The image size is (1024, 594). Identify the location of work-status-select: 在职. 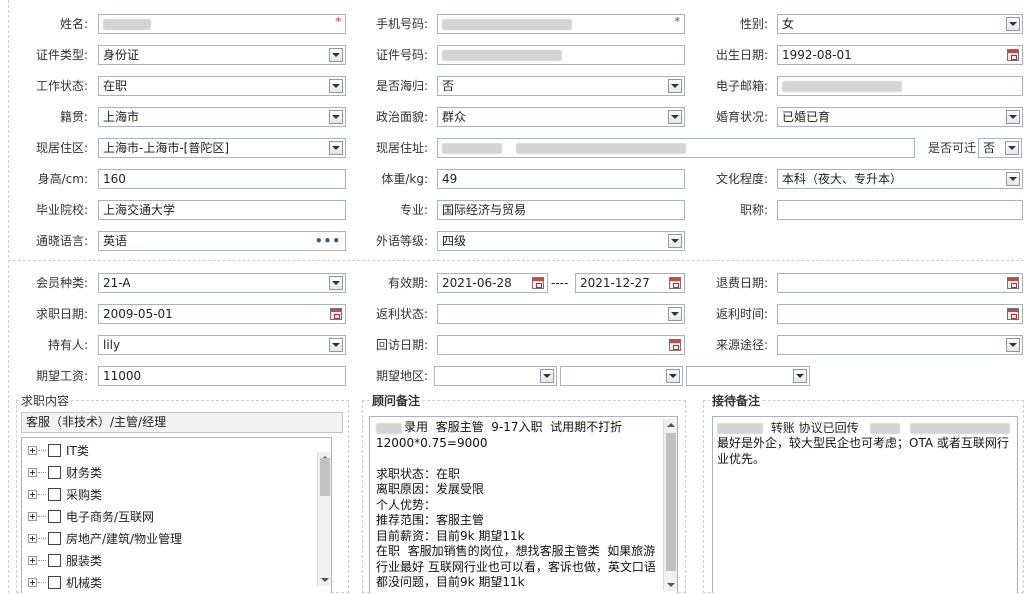
(222, 86).